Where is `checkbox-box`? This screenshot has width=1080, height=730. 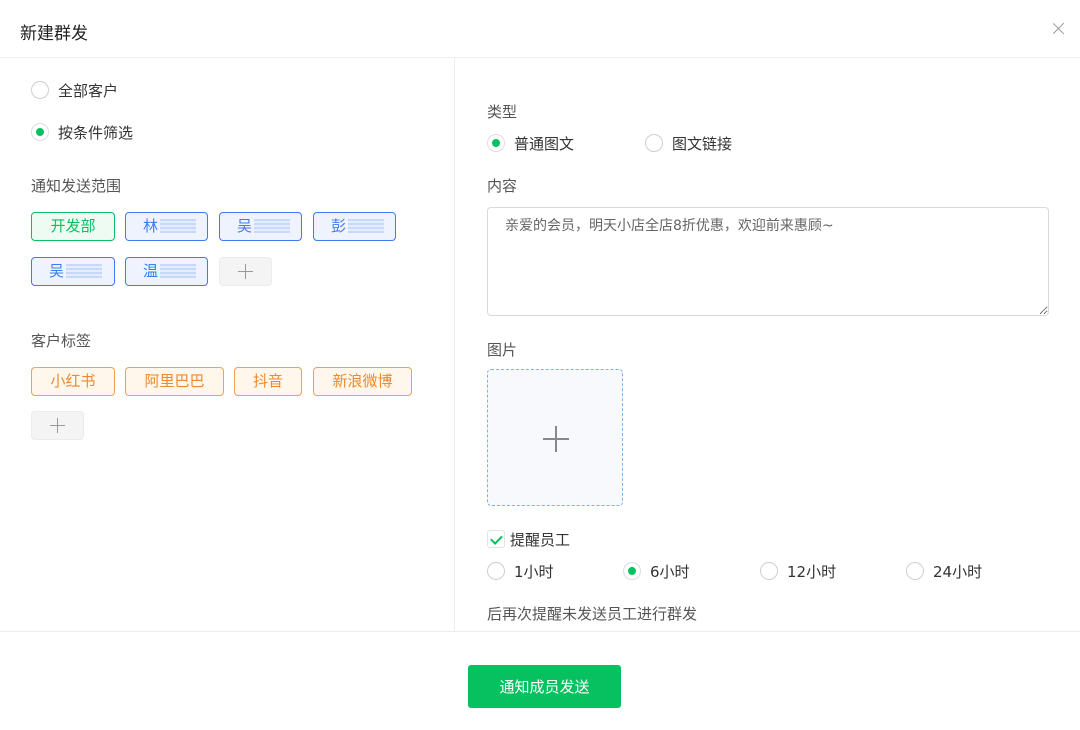 checkbox-box is located at coordinates (496, 539).